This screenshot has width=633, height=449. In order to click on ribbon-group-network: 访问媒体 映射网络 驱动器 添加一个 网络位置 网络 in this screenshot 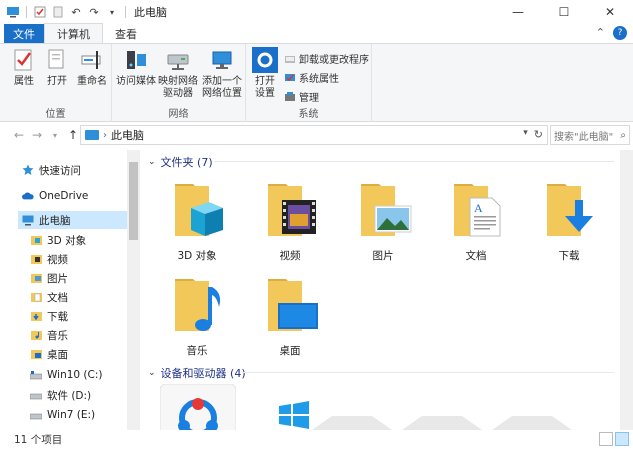, I will do `click(179, 83)`.